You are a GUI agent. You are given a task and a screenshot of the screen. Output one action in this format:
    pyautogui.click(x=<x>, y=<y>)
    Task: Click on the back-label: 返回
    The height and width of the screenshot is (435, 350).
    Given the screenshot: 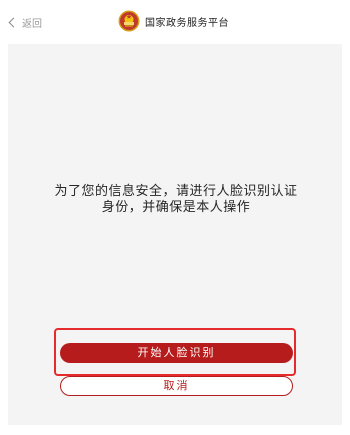 What is the action you would take?
    pyautogui.click(x=32, y=24)
    